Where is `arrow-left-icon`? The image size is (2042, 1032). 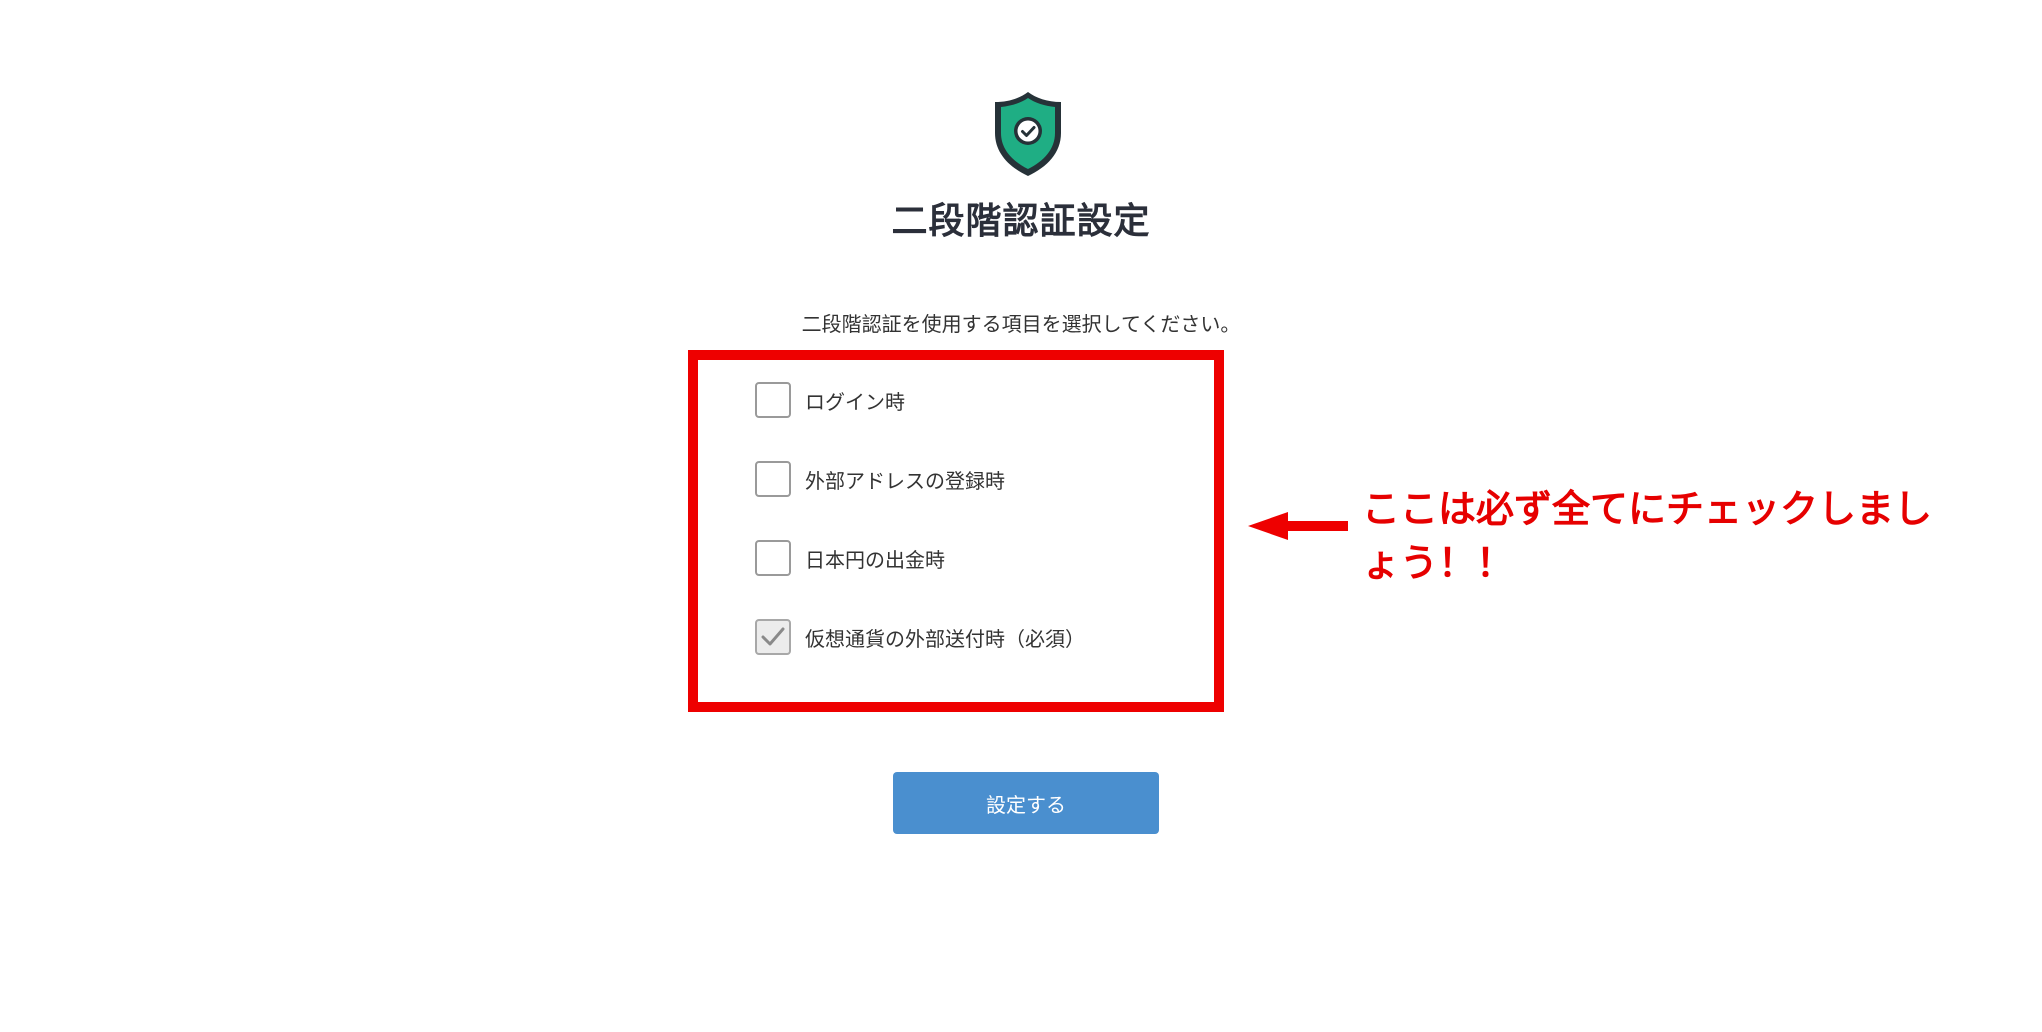
arrow-left-icon is located at coordinates (1298, 526).